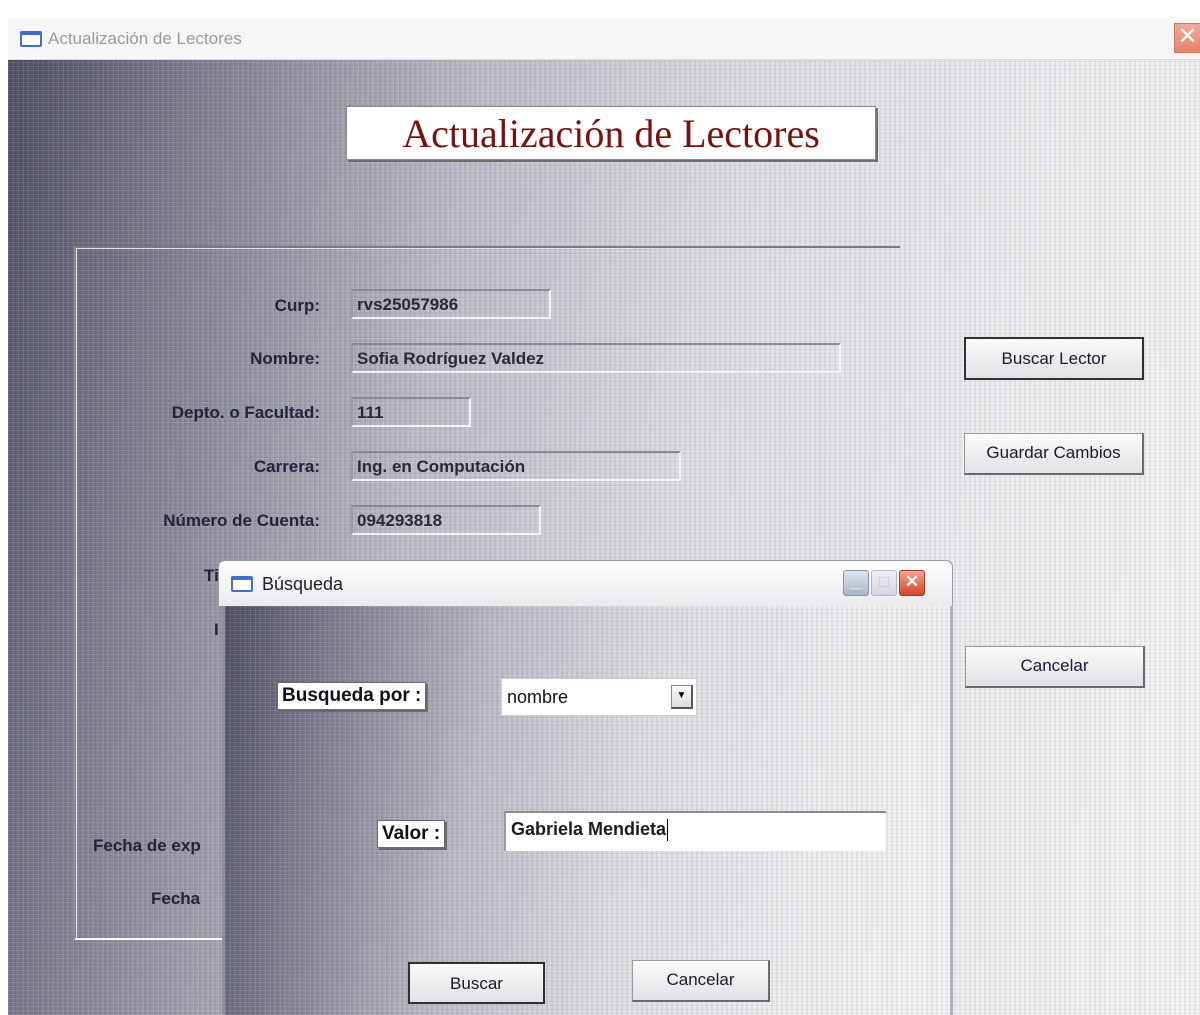 This screenshot has width=1200, height=1015. What do you see at coordinates (411, 834) in the screenshot?
I see `value-label: Valor :` at bounding box center [411, 834].